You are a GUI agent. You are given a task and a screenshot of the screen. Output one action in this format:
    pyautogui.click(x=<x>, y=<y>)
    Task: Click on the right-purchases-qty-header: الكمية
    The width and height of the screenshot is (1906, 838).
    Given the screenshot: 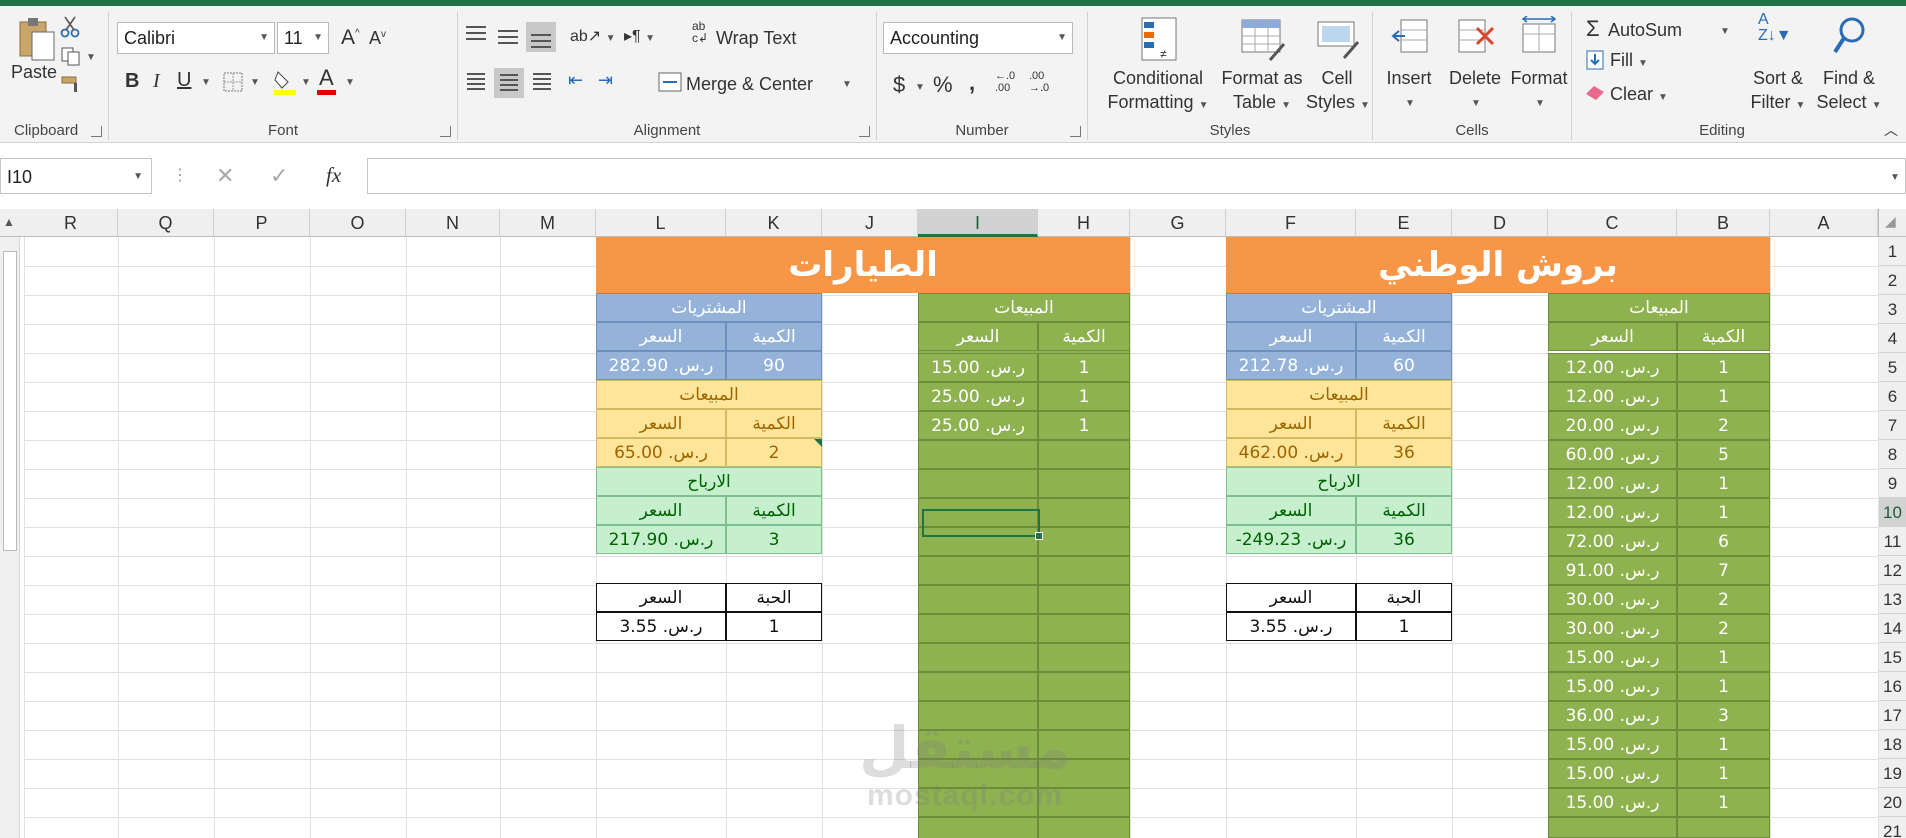 What is the action you would take?
    pyautogui.click(x=1404, y=336)
    